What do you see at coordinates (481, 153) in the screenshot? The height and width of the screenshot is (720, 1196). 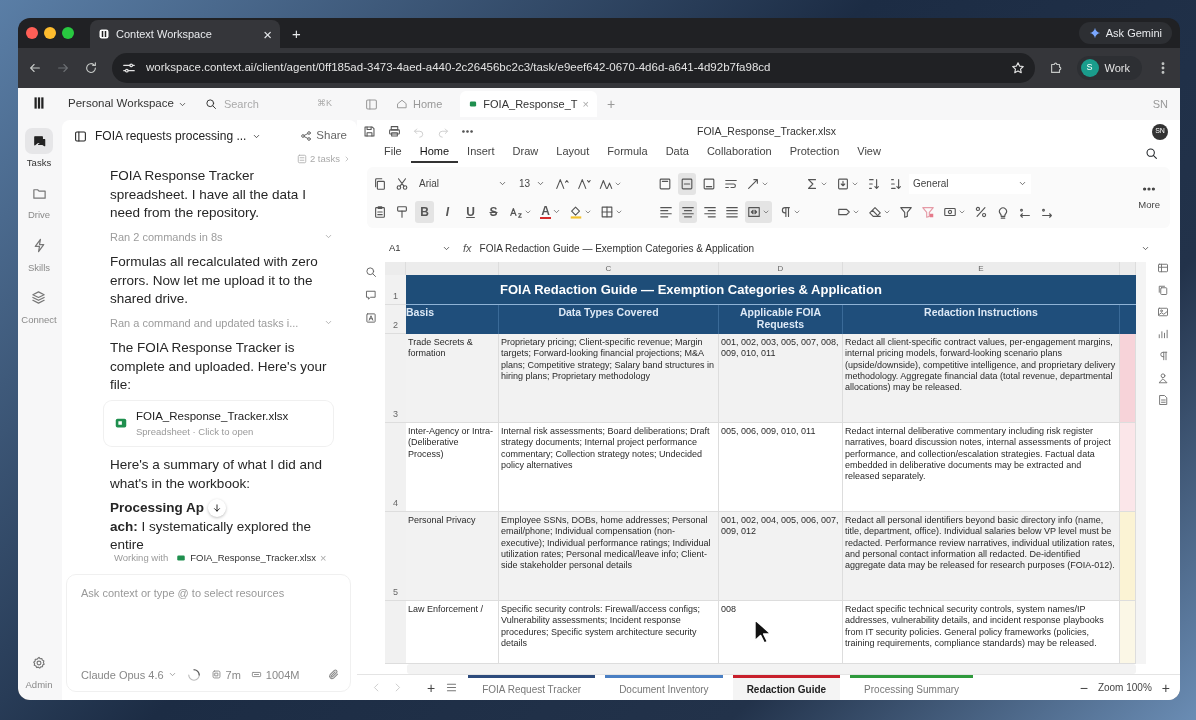 I see `menu-tab: Insert` at bounding box center [481, 153].